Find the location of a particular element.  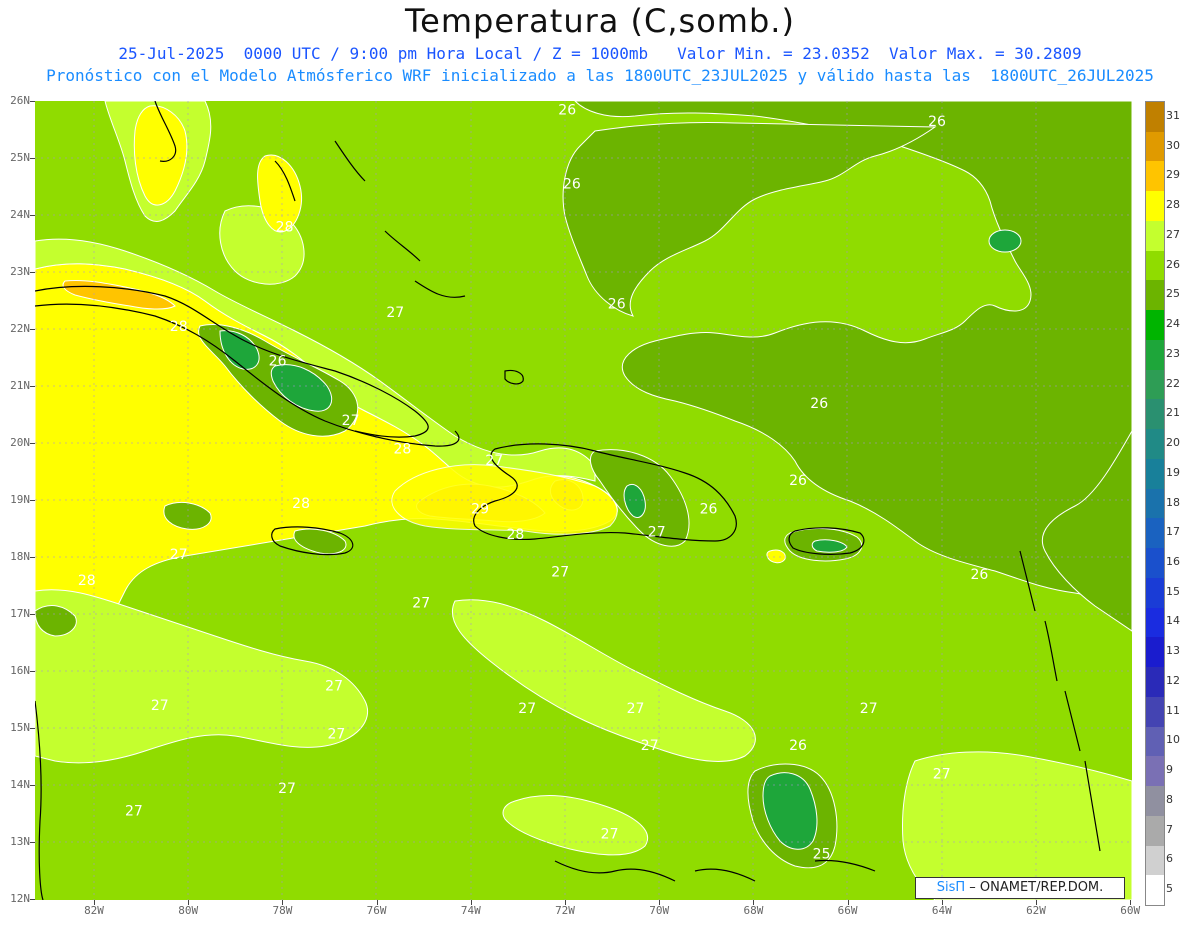

lat-label: 19N is located at coordinates (20, 499).